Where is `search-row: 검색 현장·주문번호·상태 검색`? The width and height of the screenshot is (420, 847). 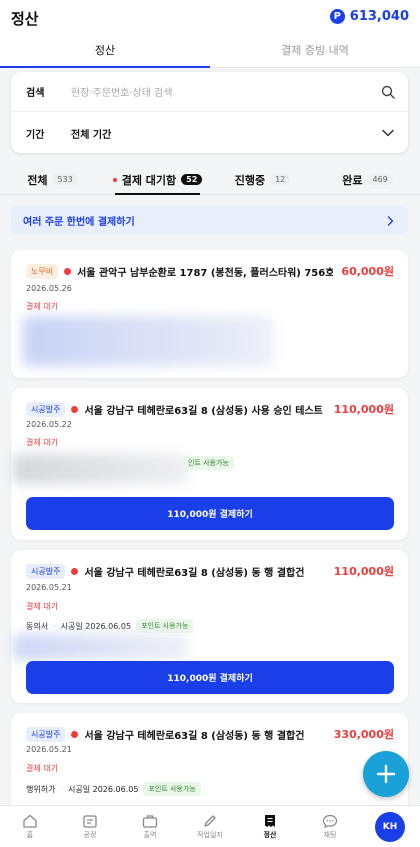 search-row: 검색 현장·주문번호·상태 검색 is located at coordinates (209, 92).